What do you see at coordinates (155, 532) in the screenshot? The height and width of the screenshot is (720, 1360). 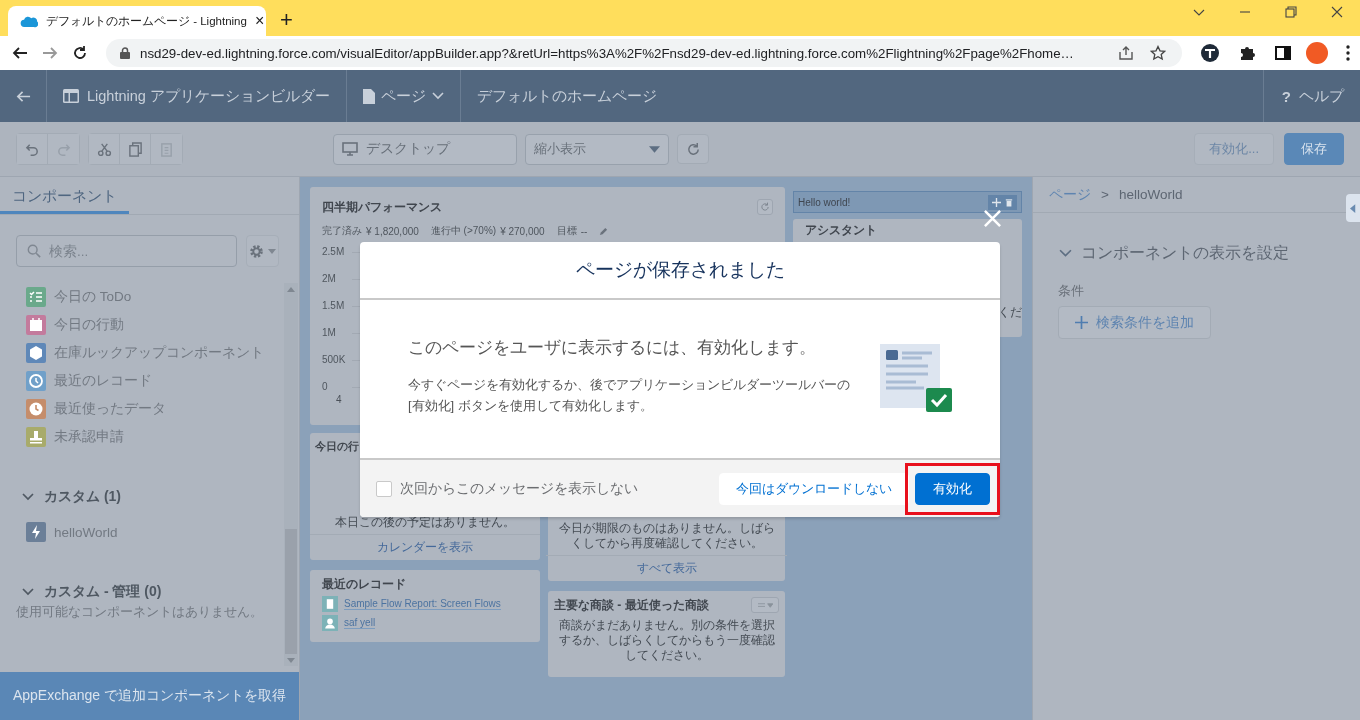 I see `component-item: helloWorld` at bounding box center [155, 532].